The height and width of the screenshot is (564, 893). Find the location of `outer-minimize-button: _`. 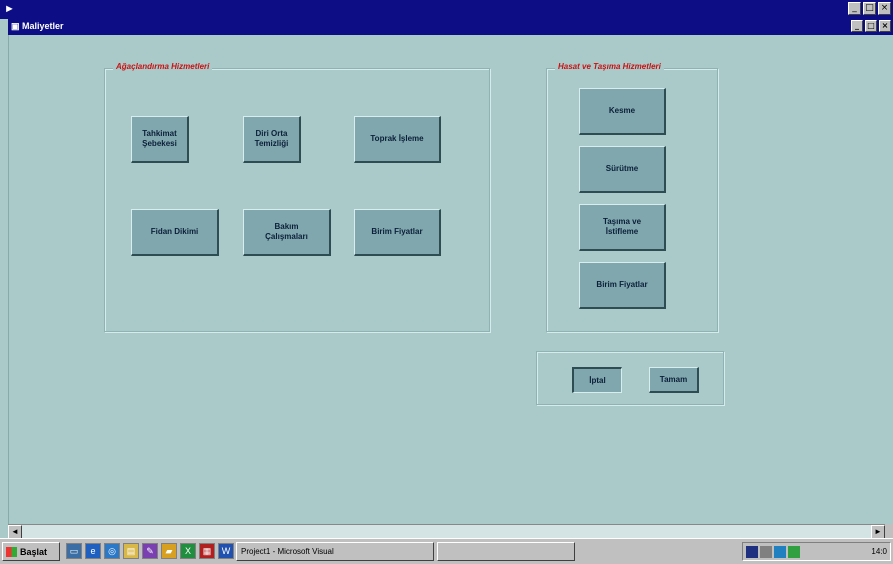

outer-minimize-button: _ is located at coordinates (854, 8).